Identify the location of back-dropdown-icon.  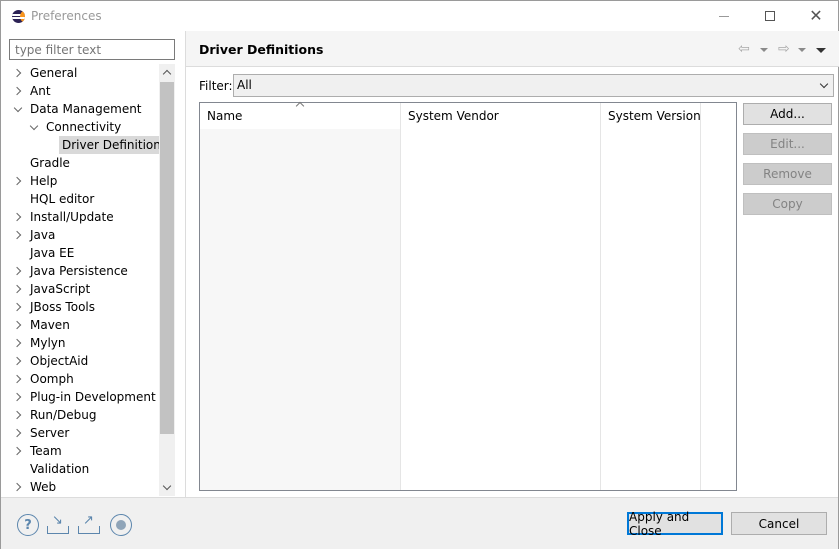
(764, 49).